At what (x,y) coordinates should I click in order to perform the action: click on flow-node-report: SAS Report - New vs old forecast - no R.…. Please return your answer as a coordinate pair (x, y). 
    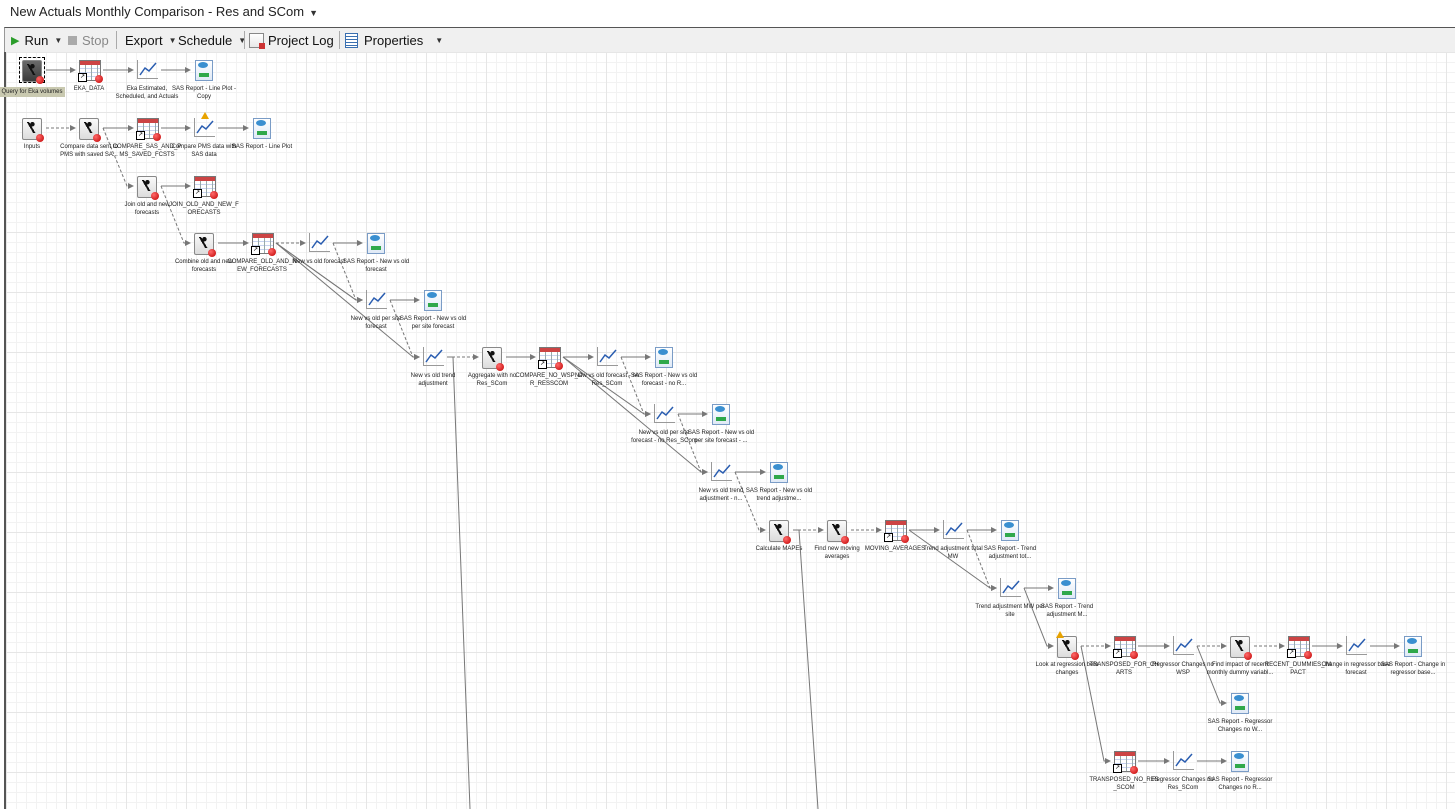
    Looking at the image, I should click on (664, 367).